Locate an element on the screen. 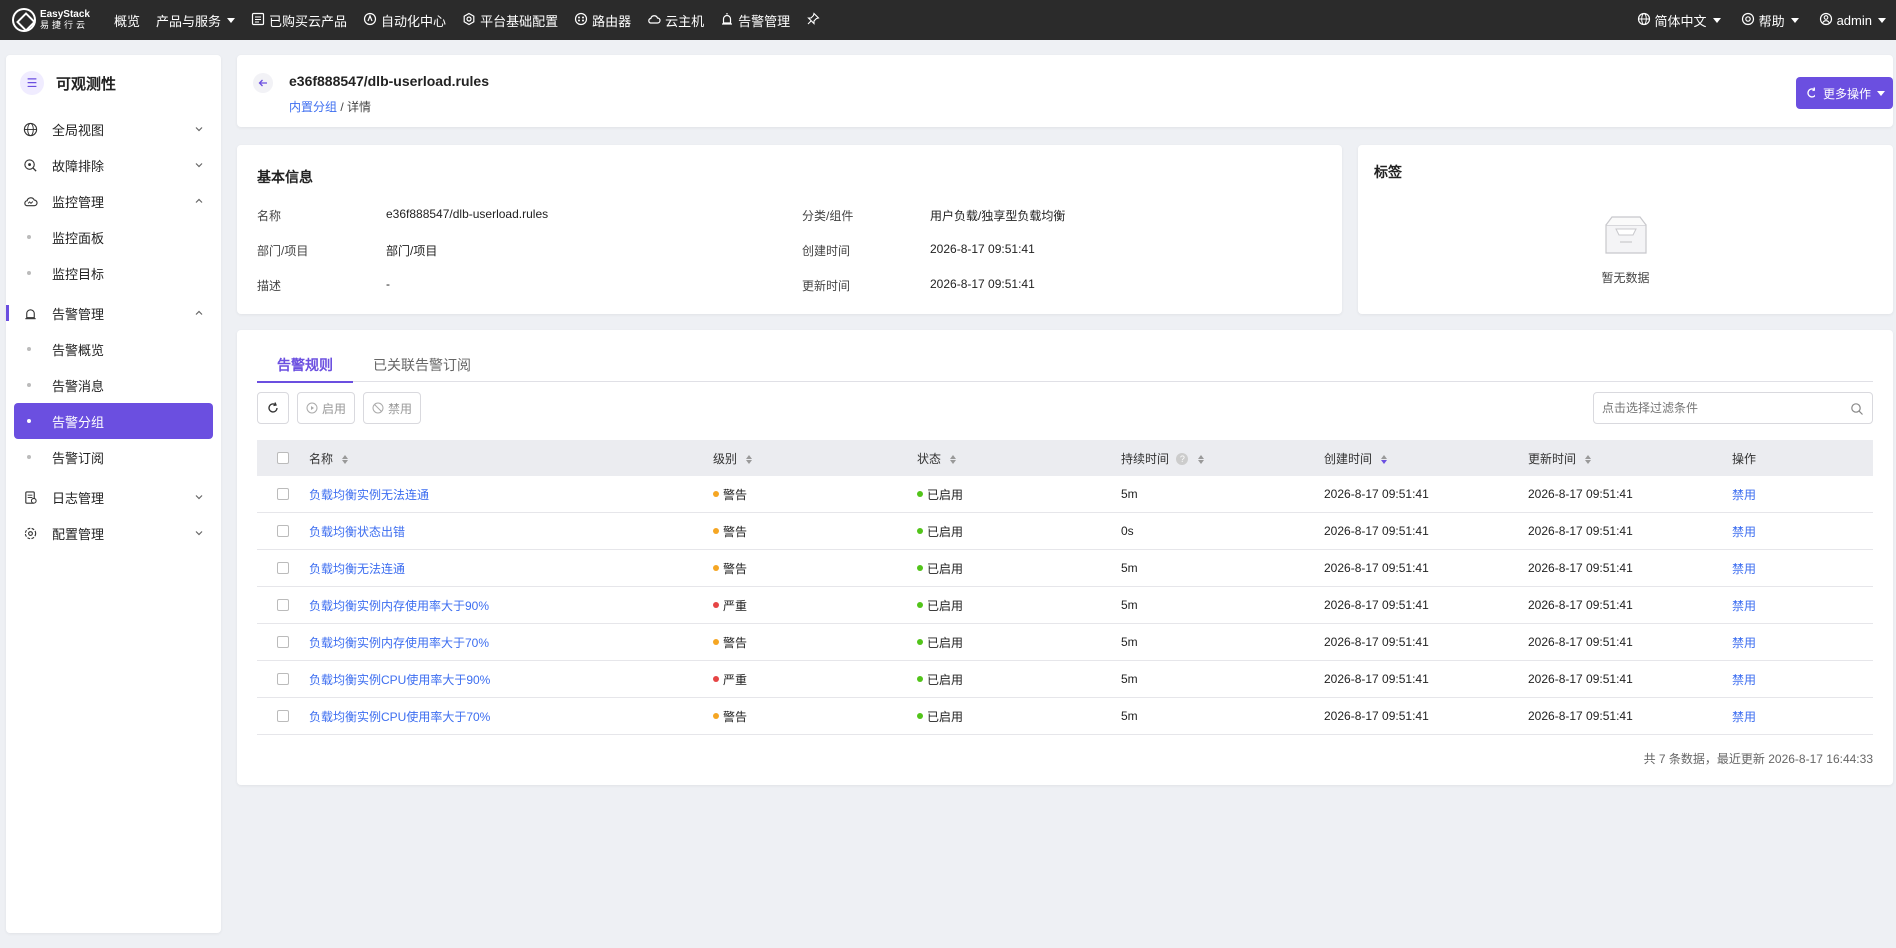 The height and width of the screenshot is (948, 1896). column-header-level: 级别 is located at coordinates (815, 458).